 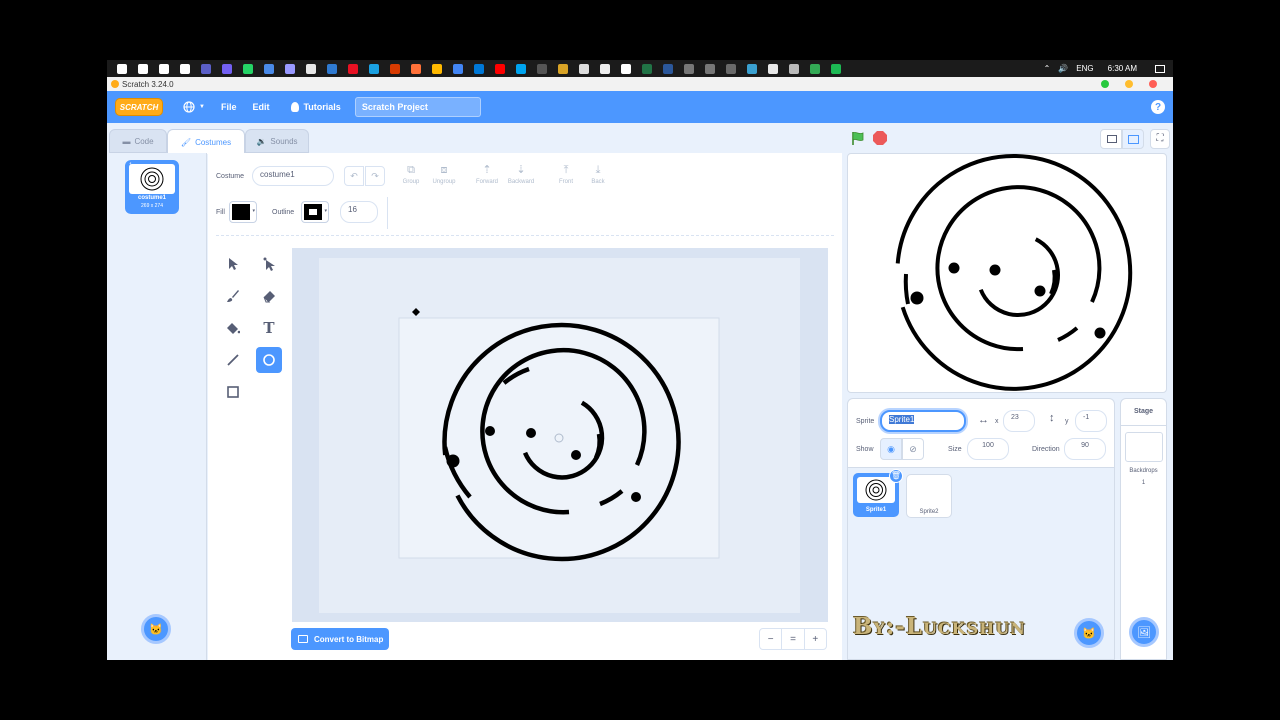 What do you see at coordinates (487, 174) in the screenshot?
I see `forward-button: ⇡ Forward` at bounding box center [487, 174].